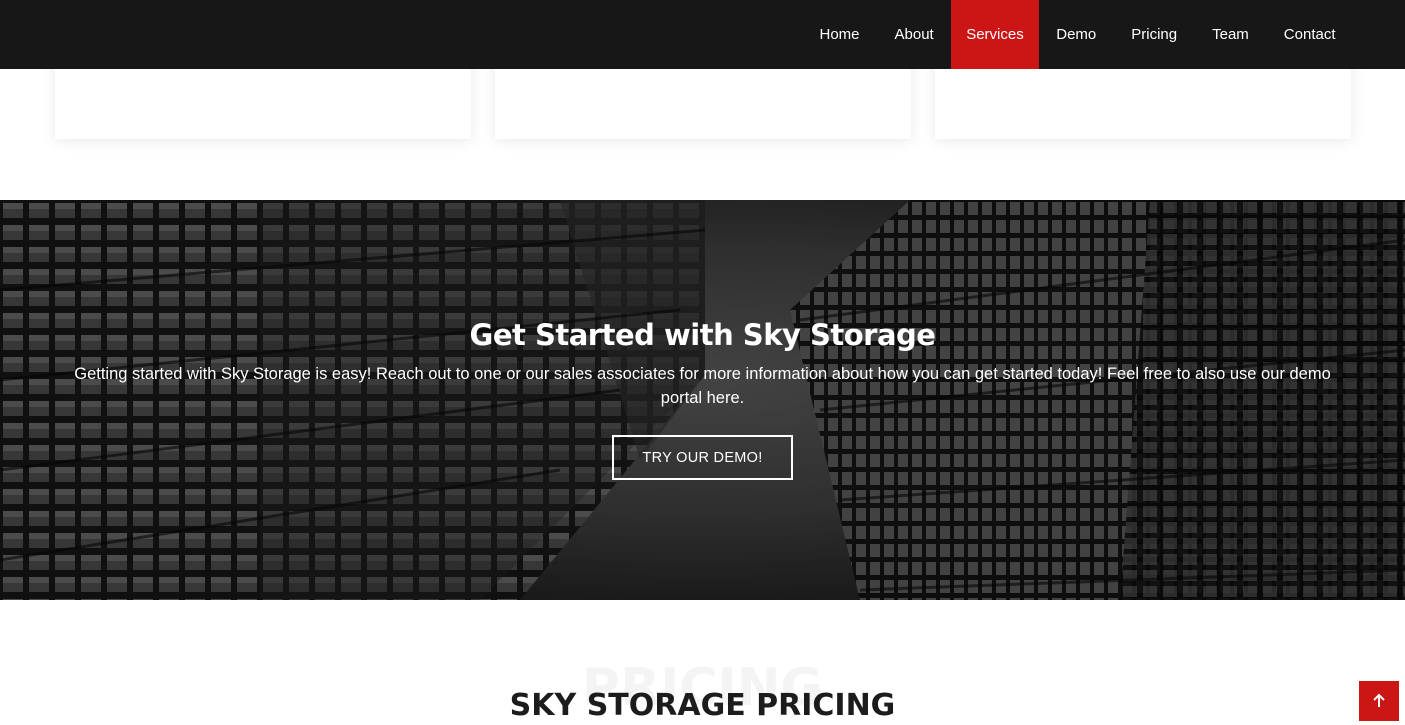  What do you see at coordinates (702, 457) in the screenshot?
I see `try-demo-button: TRY OUR DEMO!` at bounding box center [702, 457].